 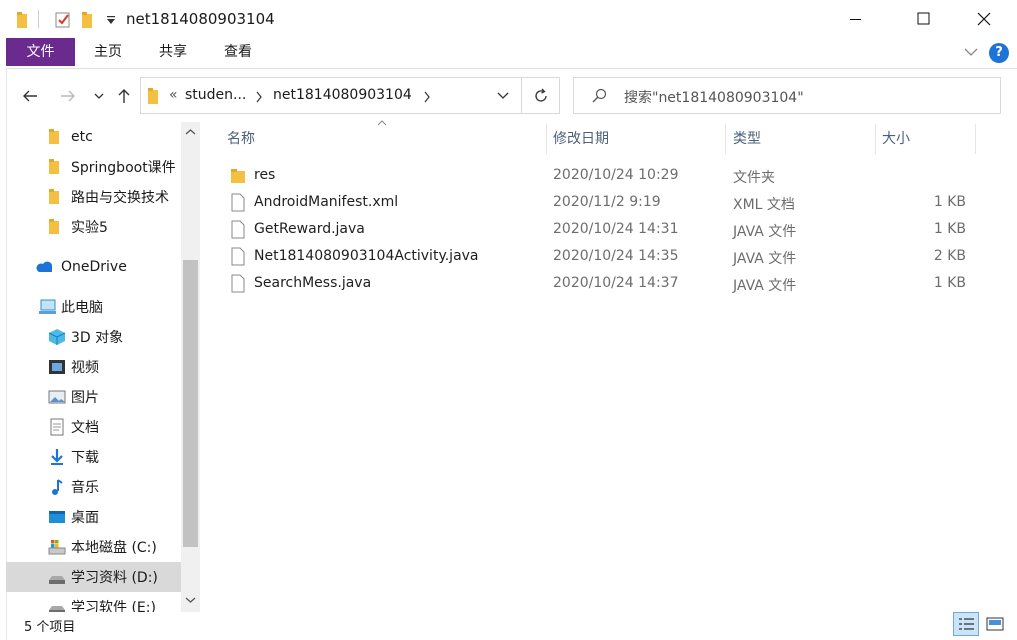 What do you see at coordinates (50, 627) in the screenshot?
I see `item-count: 5 个项目` at bounding box center [50, 627].